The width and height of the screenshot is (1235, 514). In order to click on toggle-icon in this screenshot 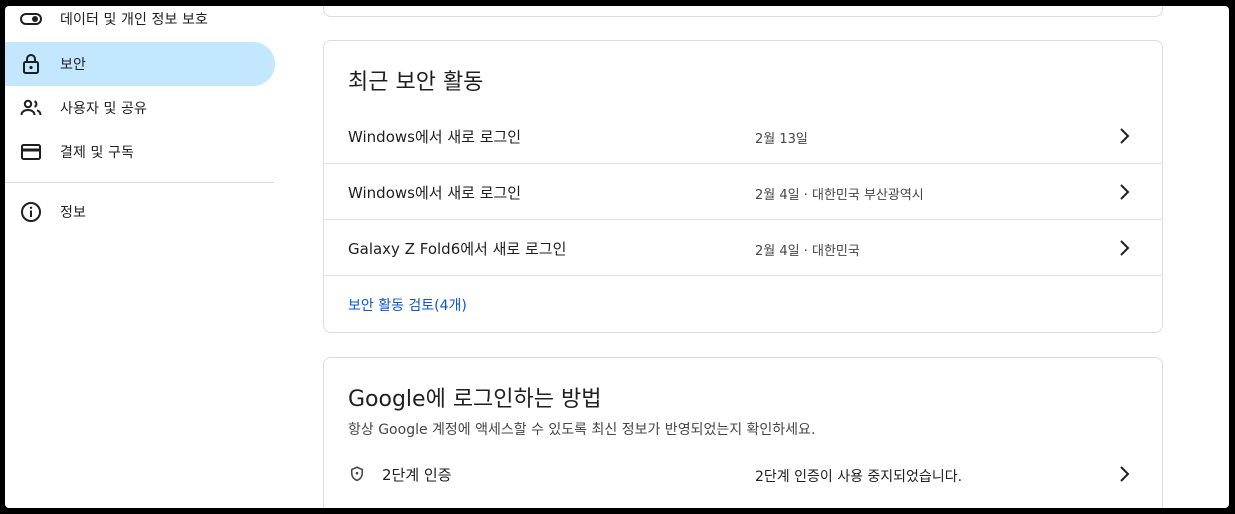, I will do `click(31, 19)`.